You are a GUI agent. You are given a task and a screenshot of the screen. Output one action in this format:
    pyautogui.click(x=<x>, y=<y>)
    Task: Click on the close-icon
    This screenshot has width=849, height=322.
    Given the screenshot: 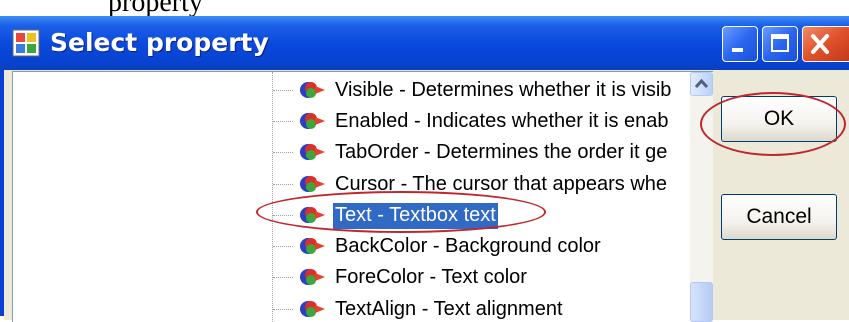 What is the action you would take?
    pyautogui.click(x=820, y=44)
    